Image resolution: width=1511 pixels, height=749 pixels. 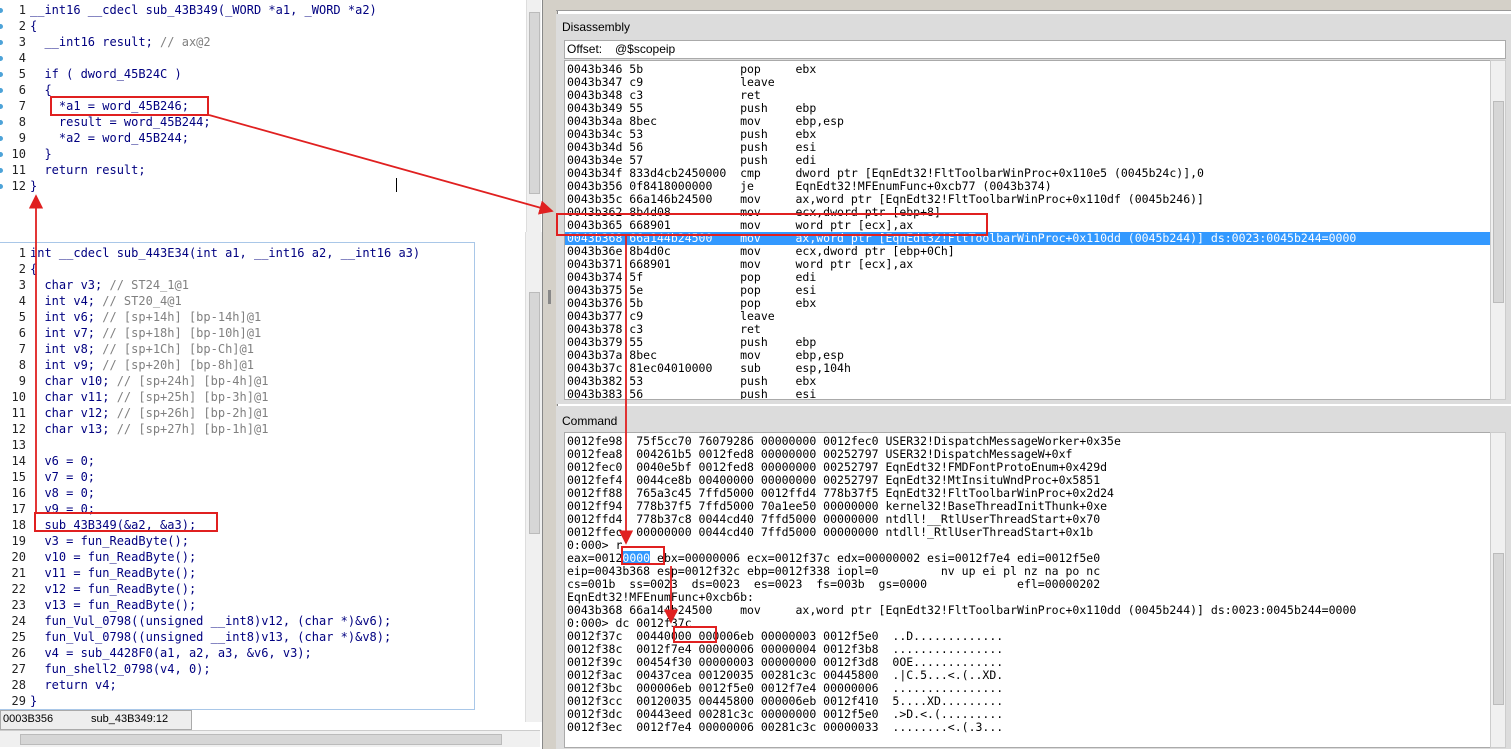 What do you see at coordinates (28, 719) in the screenshot?
I see `status-address: 0003B356` at bounding box center [28, 719].